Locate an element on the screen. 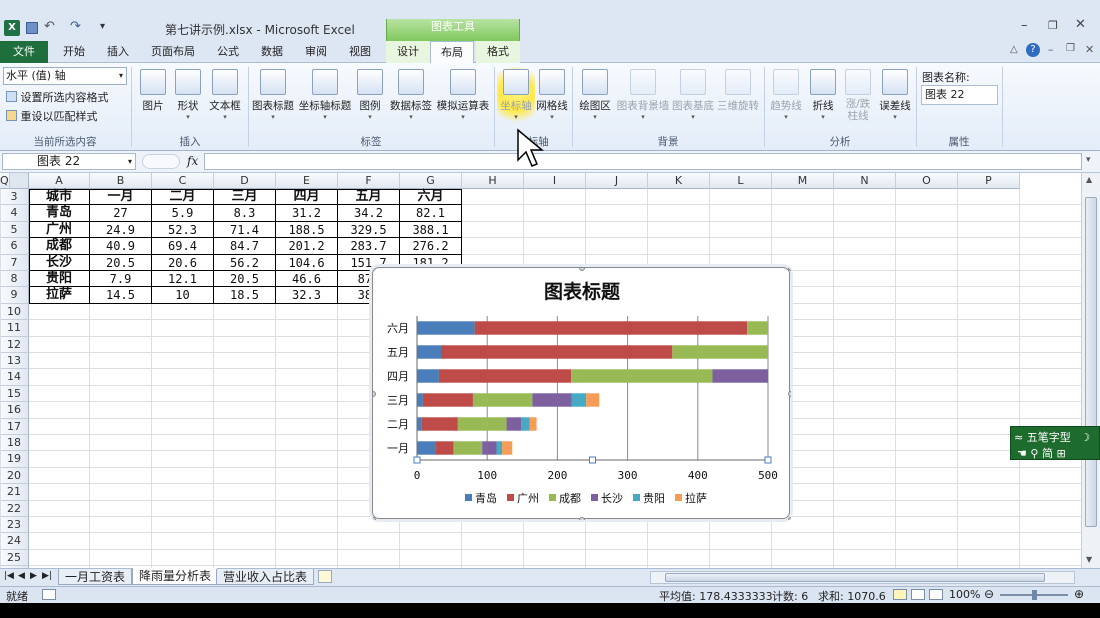 Image resolution: width=1100 pixels, height=618 pixels. updown-bars-button: 涨/跌 柱线 is located at coordinates (858, 95).